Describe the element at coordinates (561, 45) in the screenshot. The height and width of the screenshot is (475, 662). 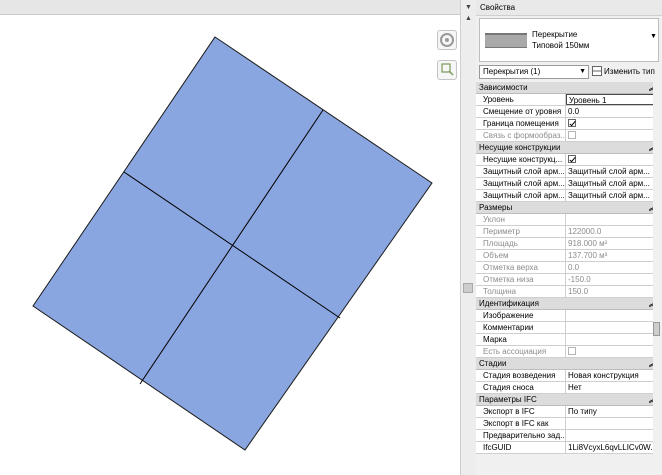
I see `type-name-label: Типовой 150мм` at that location.